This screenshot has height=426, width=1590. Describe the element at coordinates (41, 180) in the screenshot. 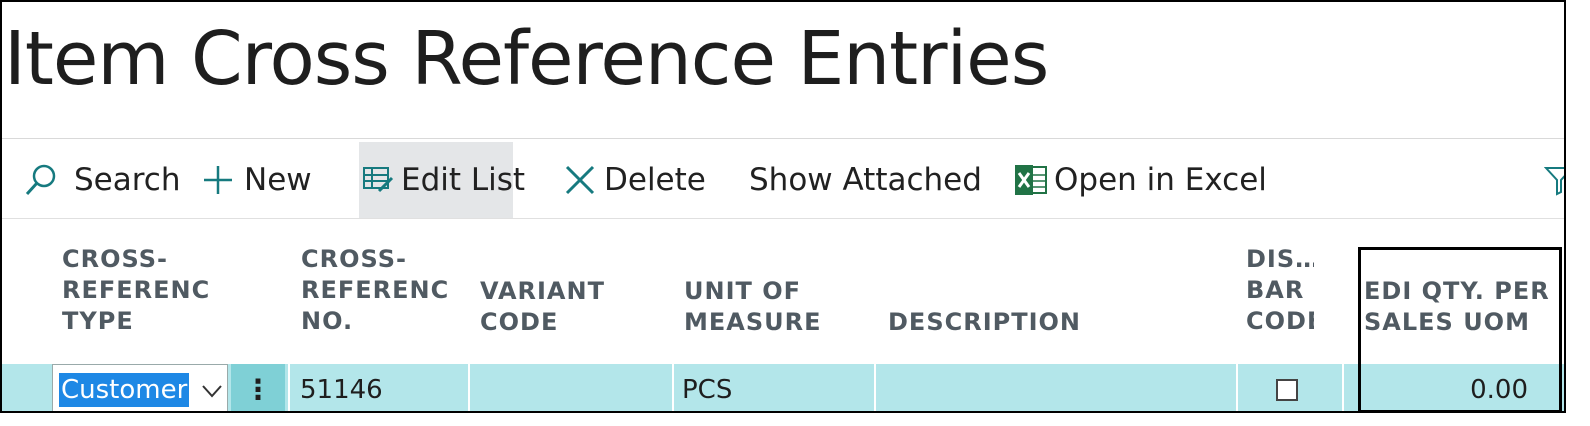

I see `search-icon` at that location.